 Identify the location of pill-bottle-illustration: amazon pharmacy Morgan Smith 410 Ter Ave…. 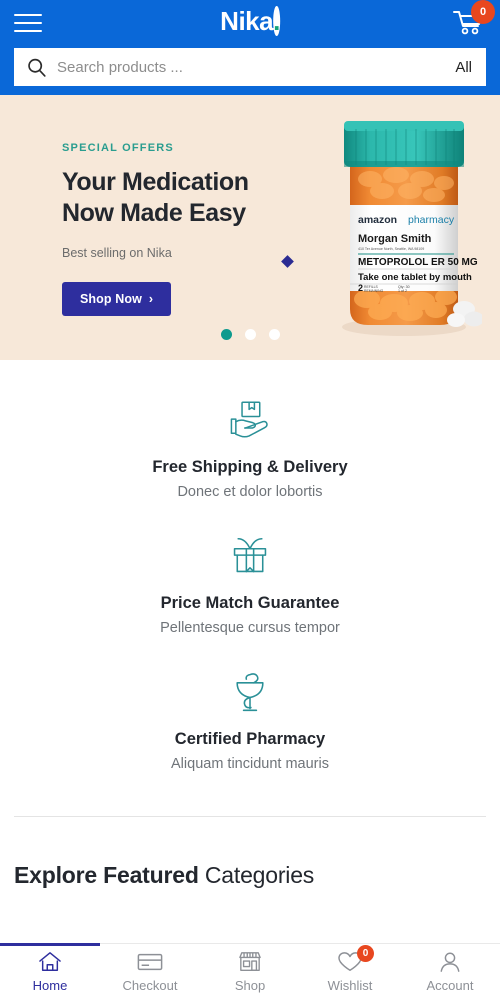
(413, 228).